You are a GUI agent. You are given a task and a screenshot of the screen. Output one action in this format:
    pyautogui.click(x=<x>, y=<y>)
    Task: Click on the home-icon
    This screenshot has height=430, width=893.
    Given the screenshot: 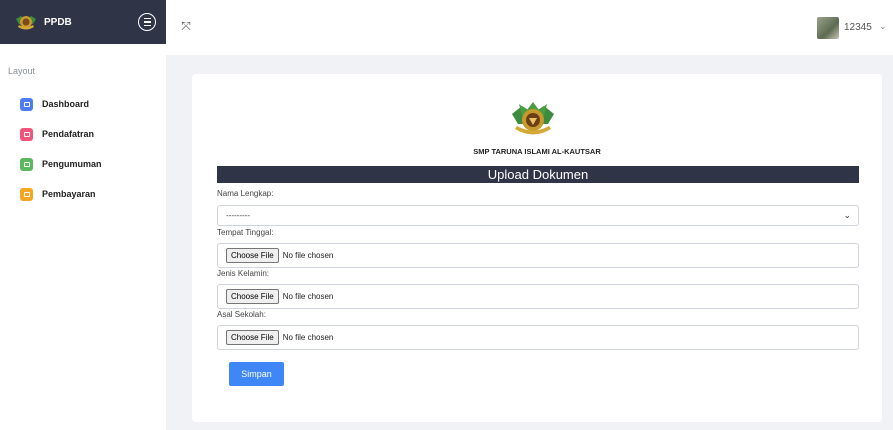 What is the action you would take?
    pyautogui.click(x=26, y=104)
    